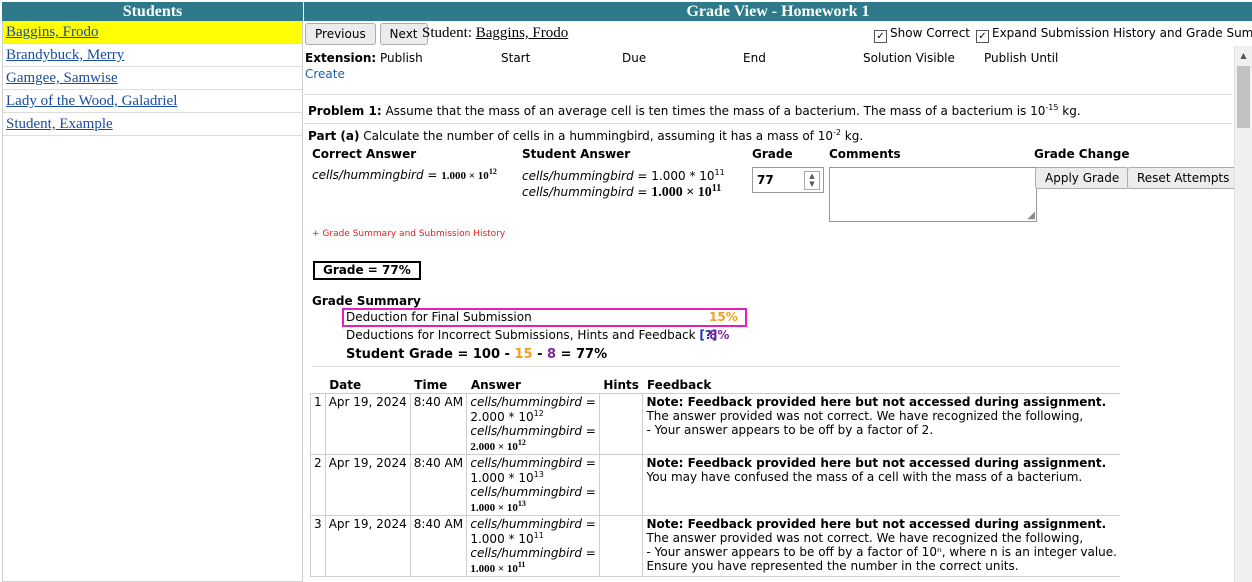  I want to click on show-correct-checkbox: ✓, so click(880, 36).